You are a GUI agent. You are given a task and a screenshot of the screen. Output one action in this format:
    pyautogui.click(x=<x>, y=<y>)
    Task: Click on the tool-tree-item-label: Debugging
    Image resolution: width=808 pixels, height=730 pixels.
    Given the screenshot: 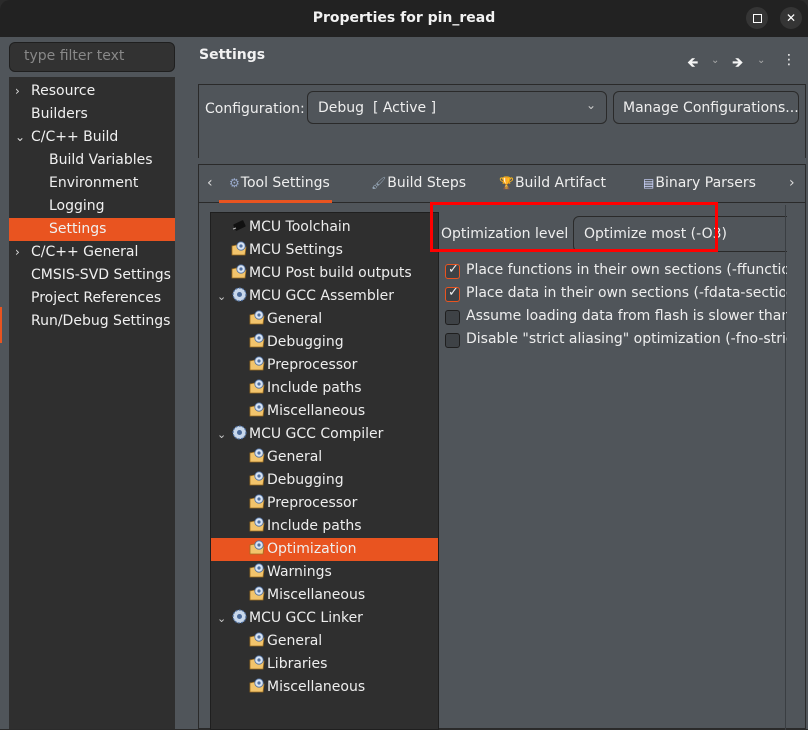 What is the action you would take?
    pyautogui.click(x=305, y=480)
    